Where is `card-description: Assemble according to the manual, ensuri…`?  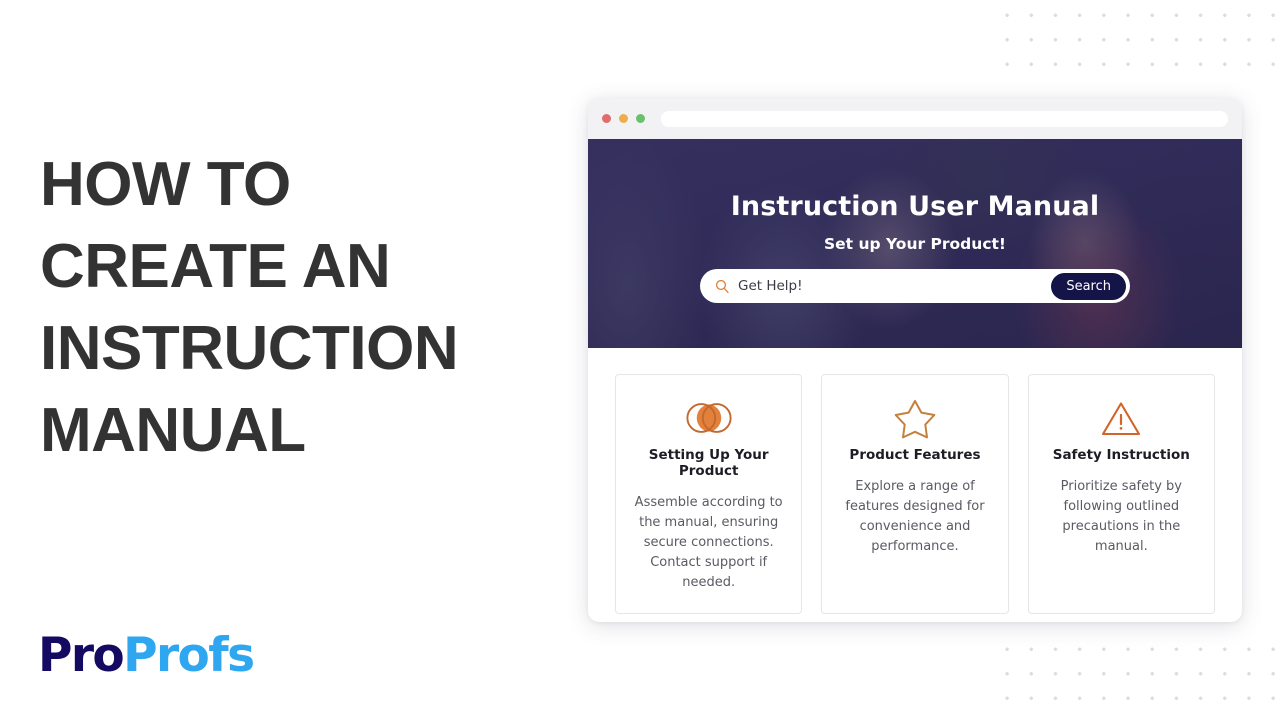
card-description: Assemble according to the manual, ensuri… is located at coordinates (708, 542).